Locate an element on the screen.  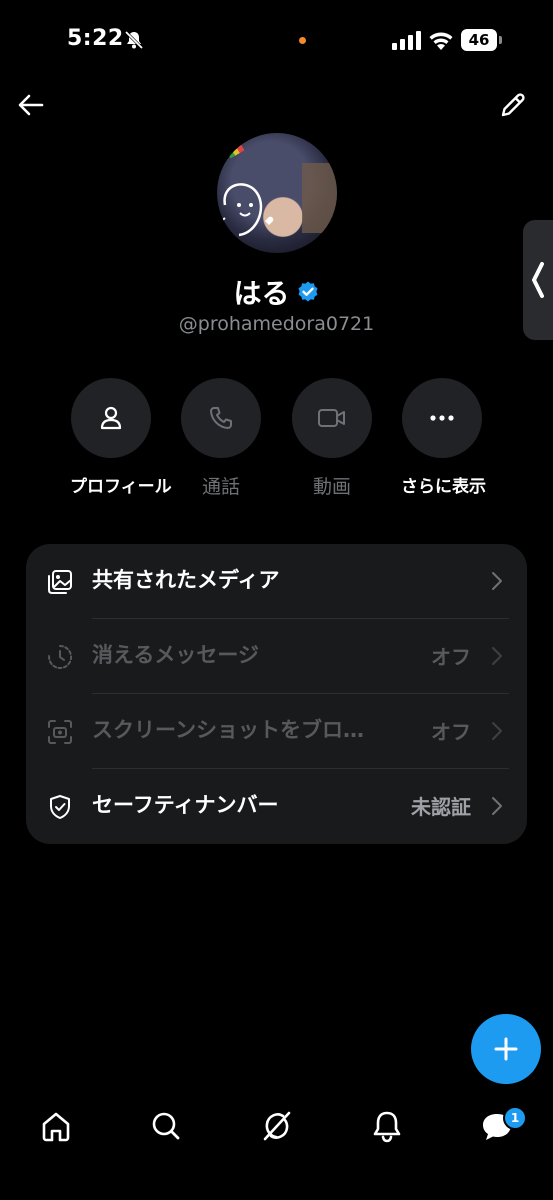
profile-action-label: プロフィール is located at coordinates (121, 487).